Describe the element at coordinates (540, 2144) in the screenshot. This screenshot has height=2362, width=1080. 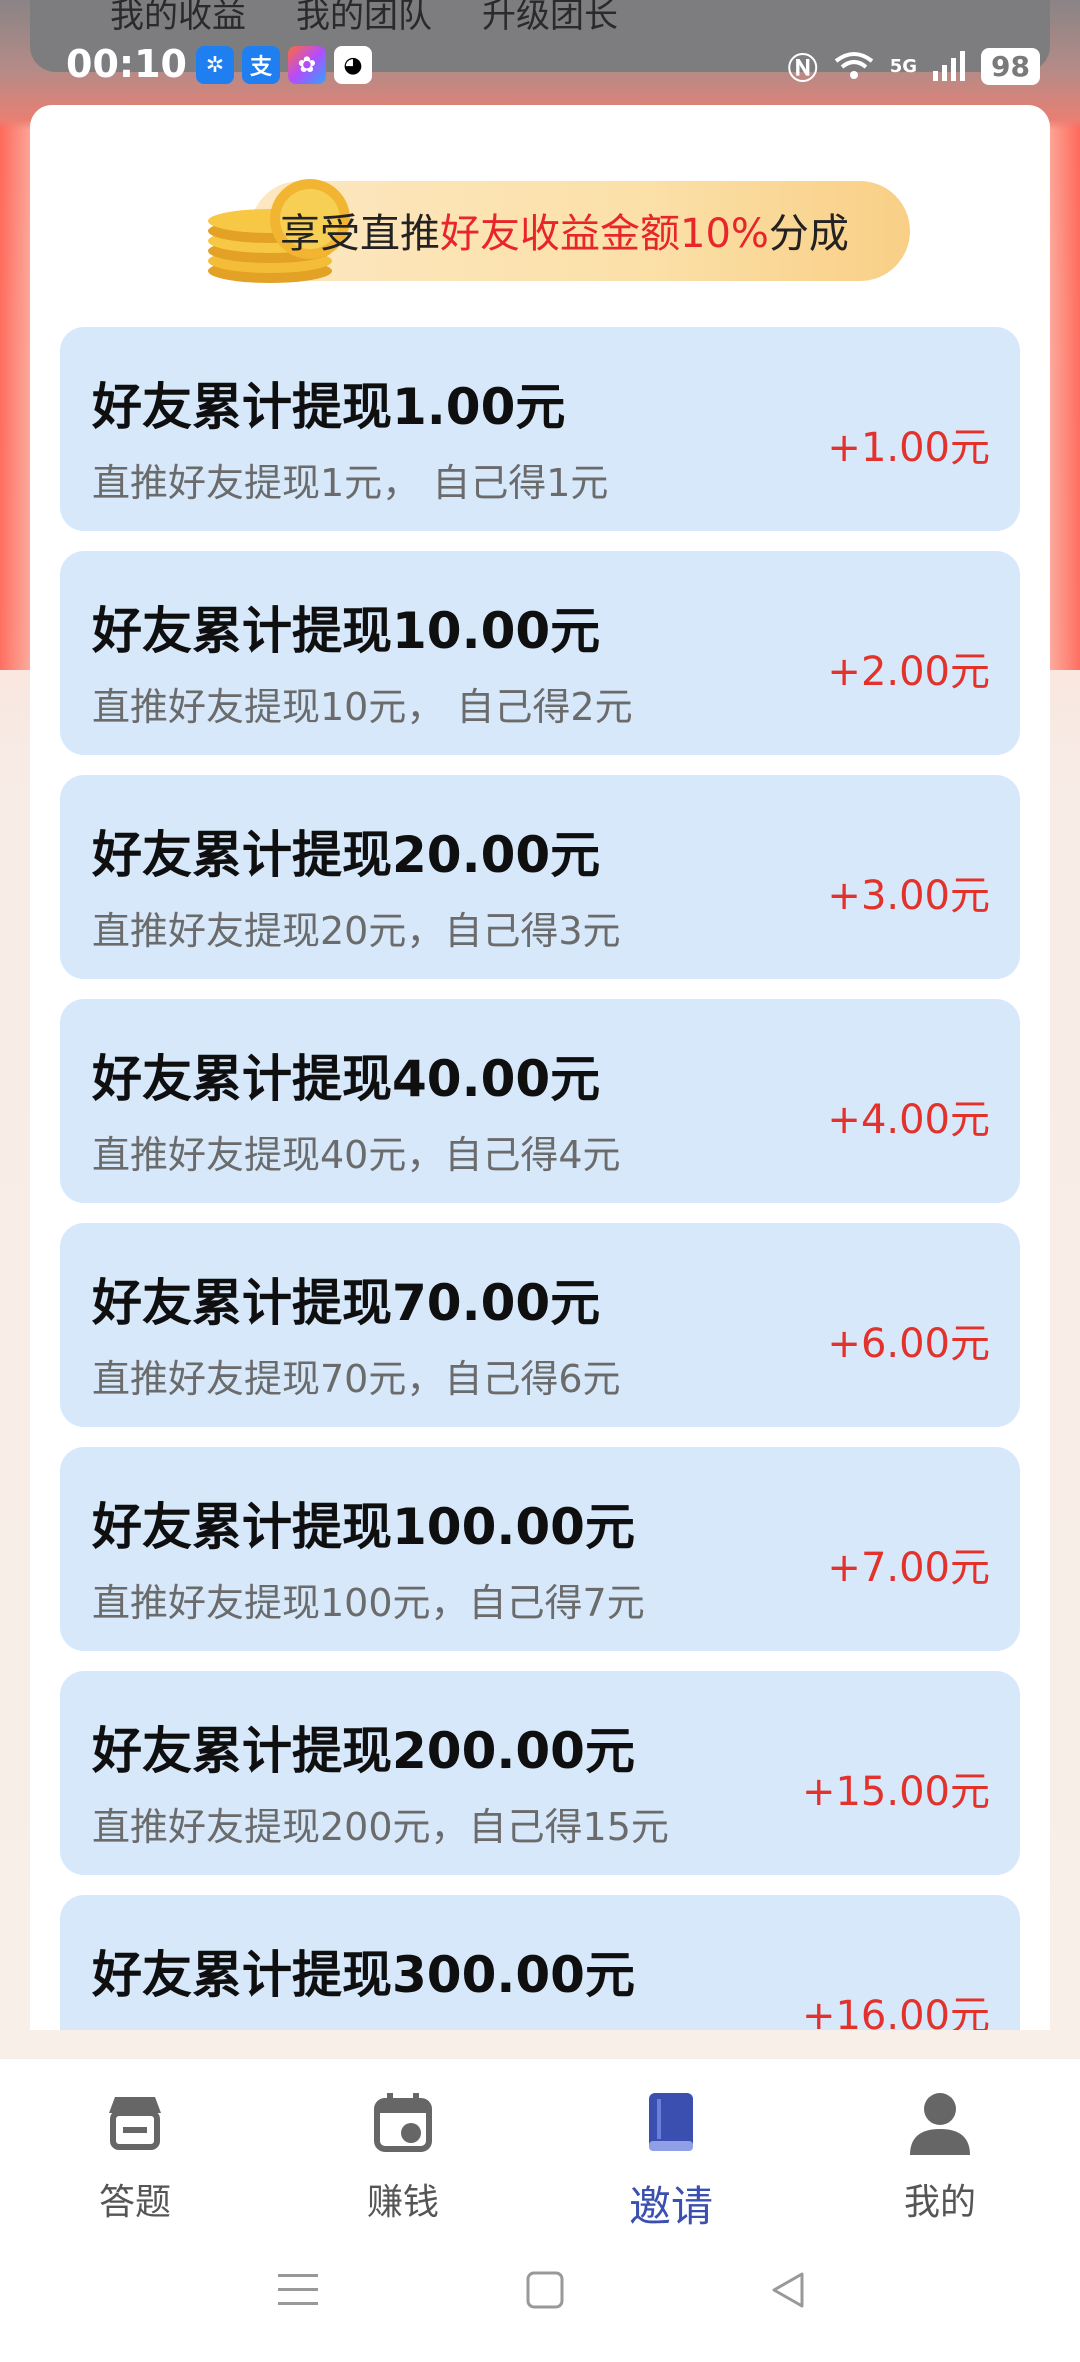
I see `bottom-nav: 答题 赚钱 邀请 我的` at that location.